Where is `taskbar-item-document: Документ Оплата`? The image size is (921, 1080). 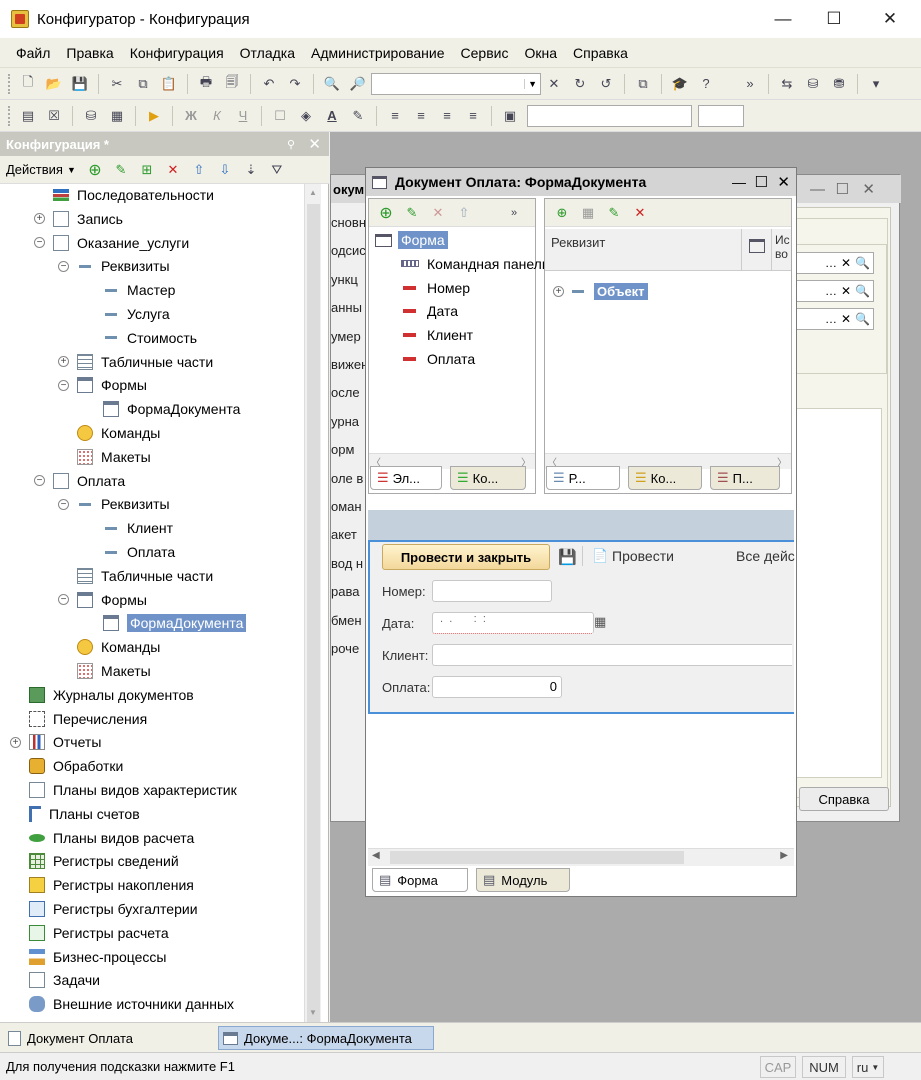 taskbar-item-document: Документ Оплата is located at coordinates (109, 1038).